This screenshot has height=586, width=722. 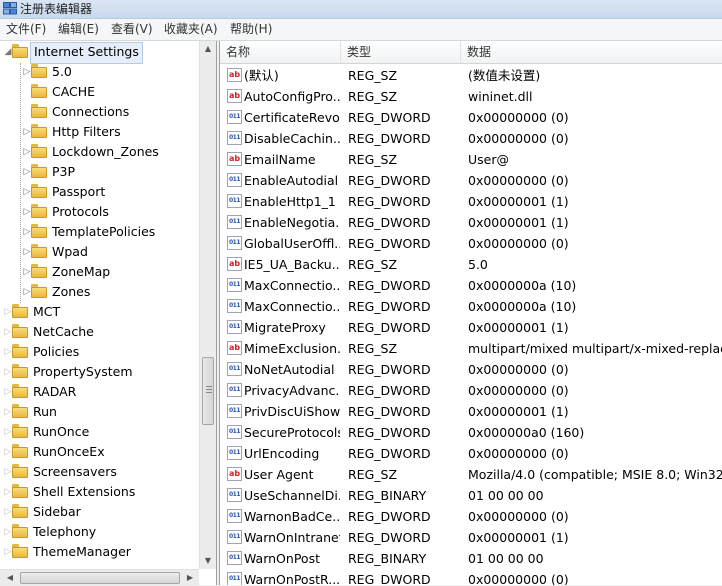 I want to click on value-name: EnableAutodial, so click(x=291, y=180).